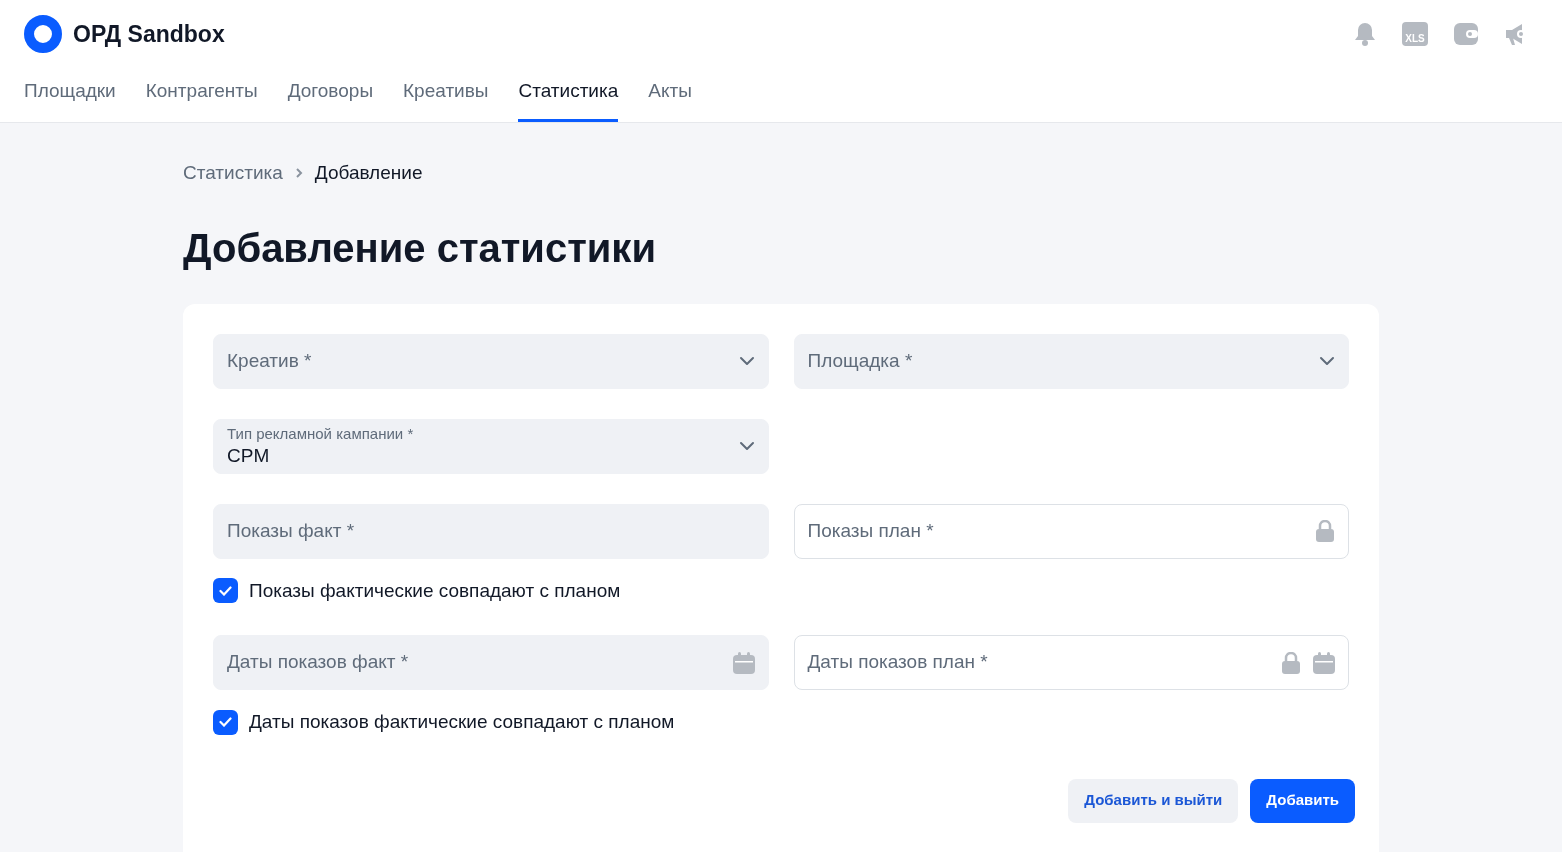 This screenshot has height=852, width=1562. What do you see at coordinates (491, 446) in the screenshot?
I see `select-field: Тип рекламной кампании * CPM` at bounding box center [491, 446].